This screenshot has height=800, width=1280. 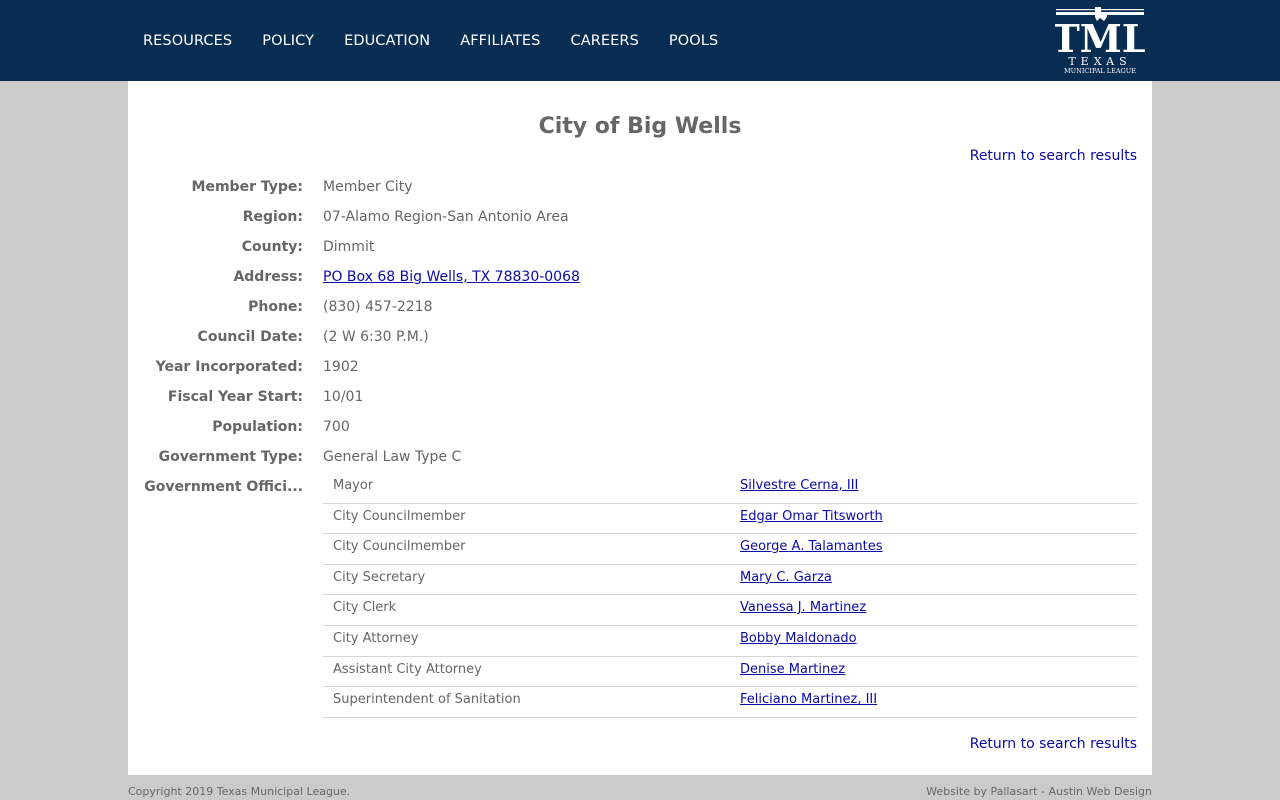 What do you see at coordinates (730, 641) in the screenshot?
I see `table-row: City Attorney Bobby Maldonado` at bounding box center [730, 641].